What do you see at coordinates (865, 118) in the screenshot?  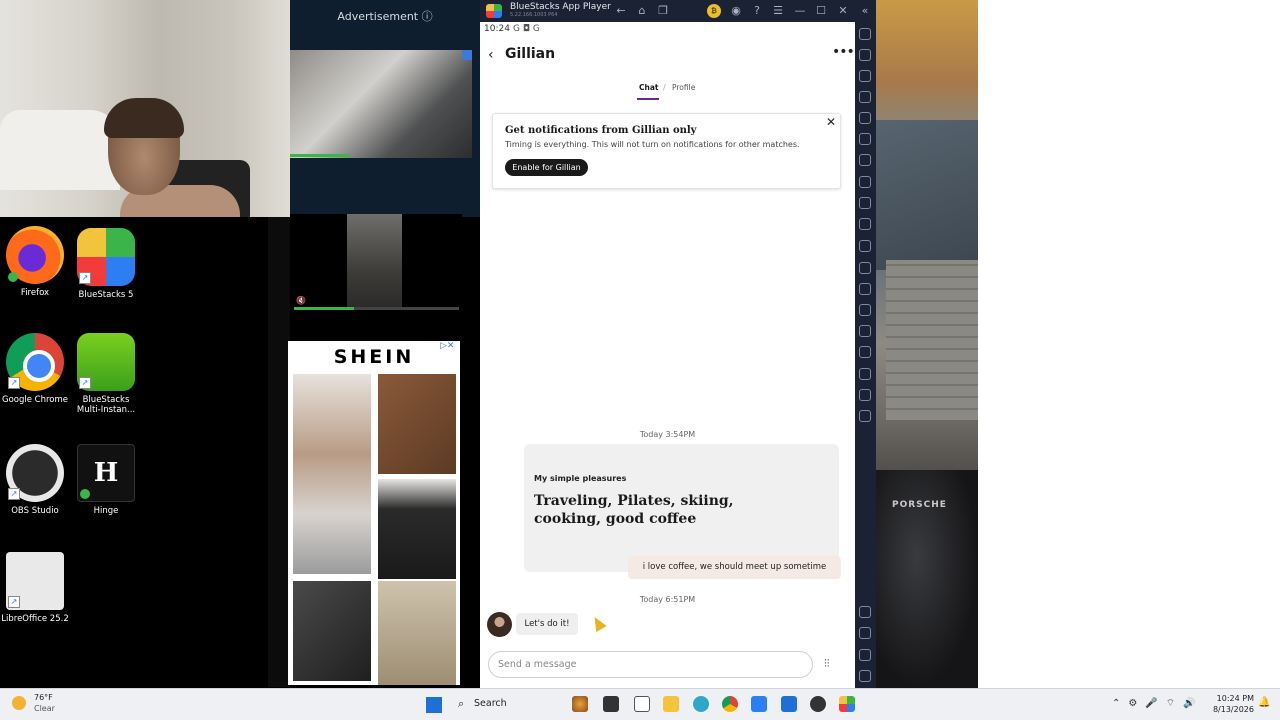 I see `macro-icon` at bounding box center [865, 118].